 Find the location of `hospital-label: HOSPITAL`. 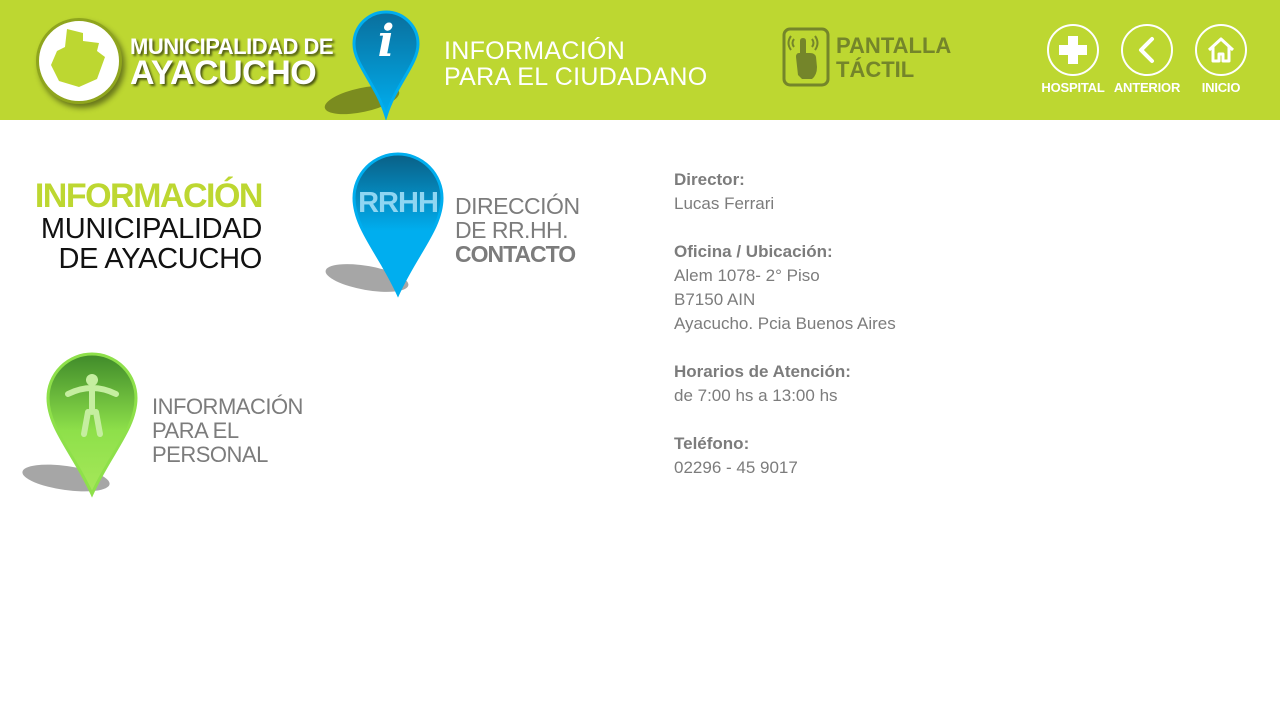

hospital-label: HOSPITAL is located at coordinates (1073, 87).